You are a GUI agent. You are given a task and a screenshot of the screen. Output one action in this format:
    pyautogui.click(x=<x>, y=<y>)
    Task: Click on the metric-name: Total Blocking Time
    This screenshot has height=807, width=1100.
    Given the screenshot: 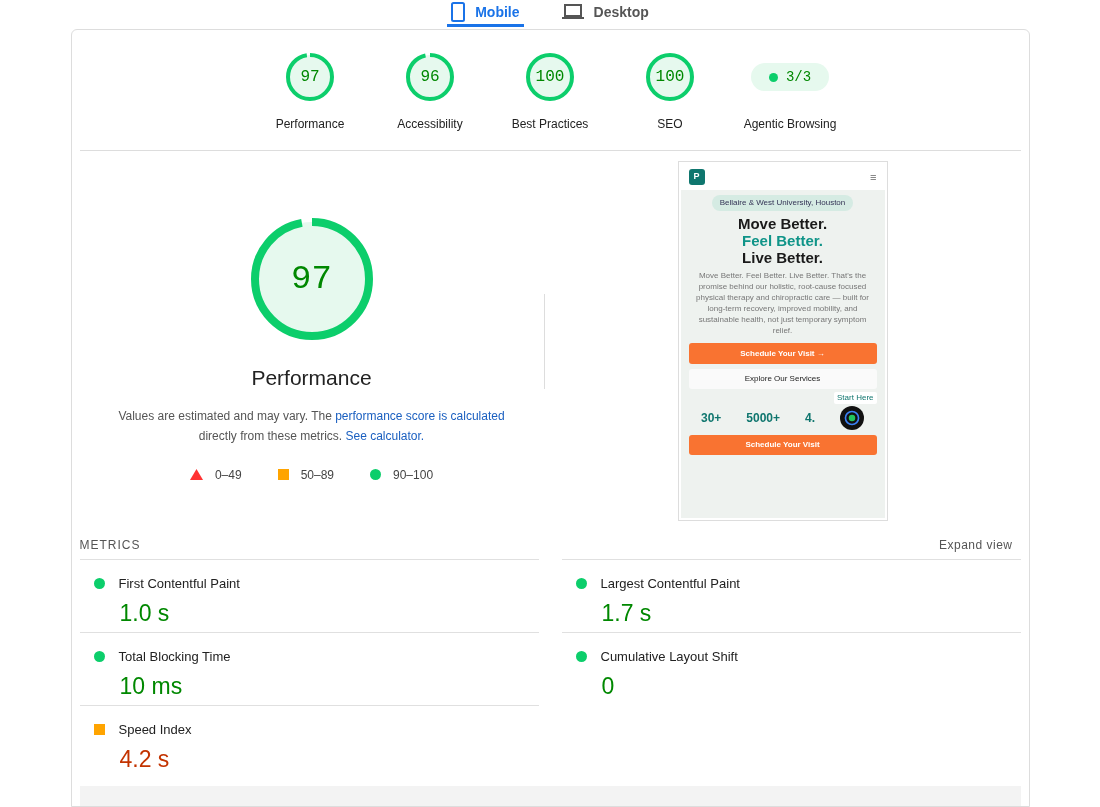 What is the action you would take?
    pyautogui.click(x=174, y=657)
    